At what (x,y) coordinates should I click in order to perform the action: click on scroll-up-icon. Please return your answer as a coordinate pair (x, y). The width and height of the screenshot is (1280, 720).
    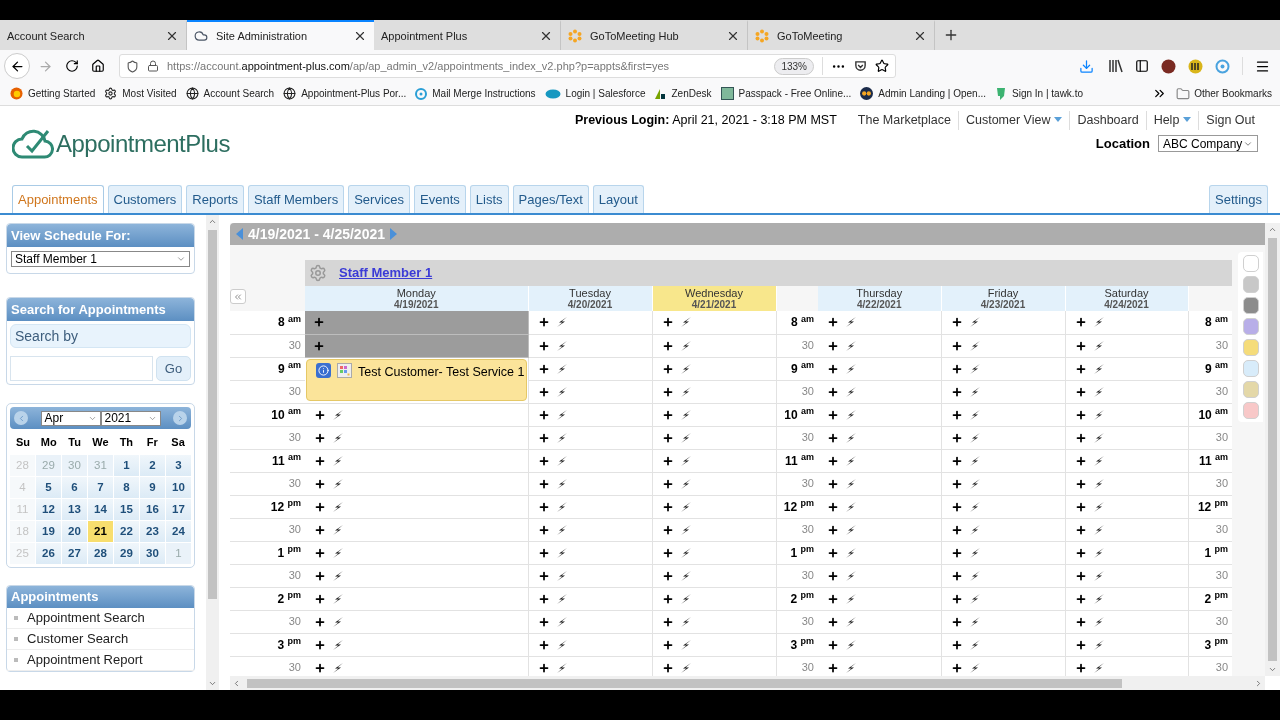
    Looking at the image, I should click on (212, 221).